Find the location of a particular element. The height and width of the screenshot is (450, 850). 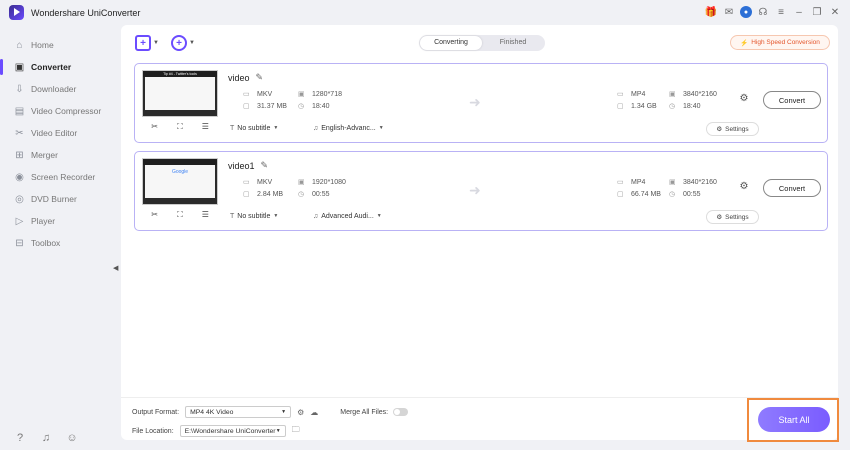

output-format-select: MP4 4K Video ▼ is located at coordinates (238, 412).